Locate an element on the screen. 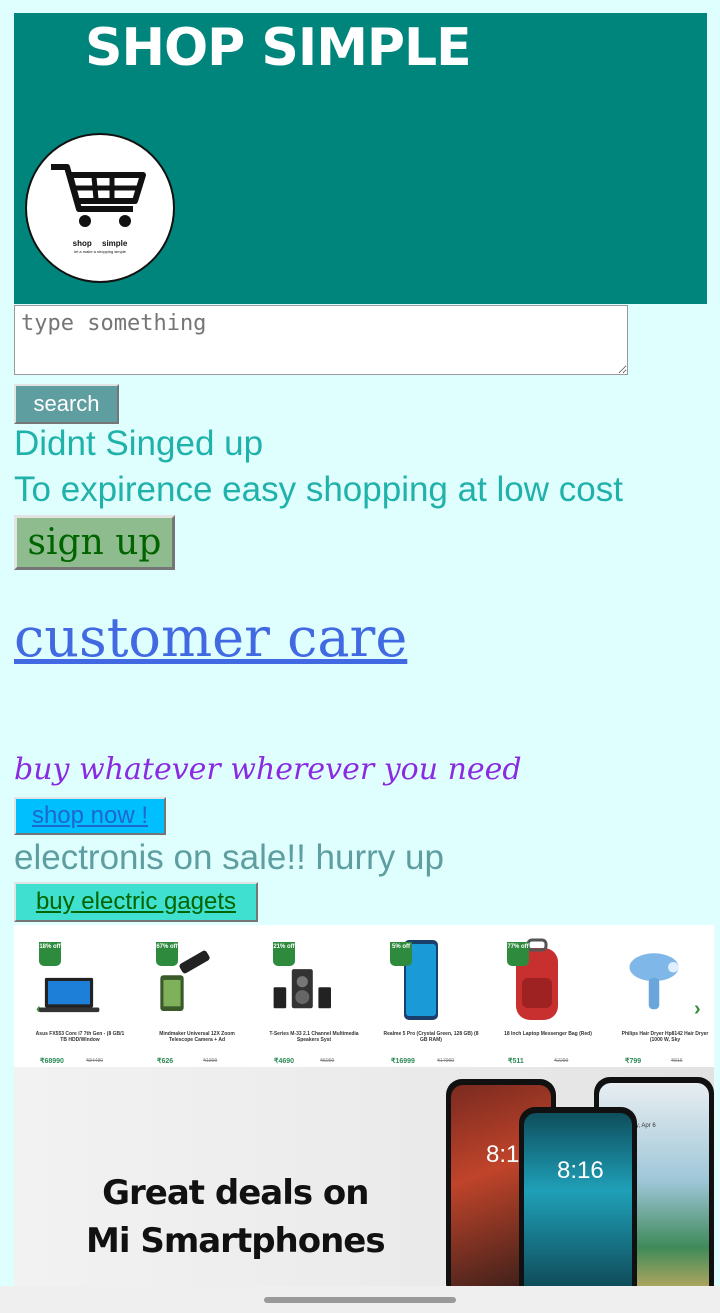  carousel-next-icon: › is located at coordinates (697, 1009).